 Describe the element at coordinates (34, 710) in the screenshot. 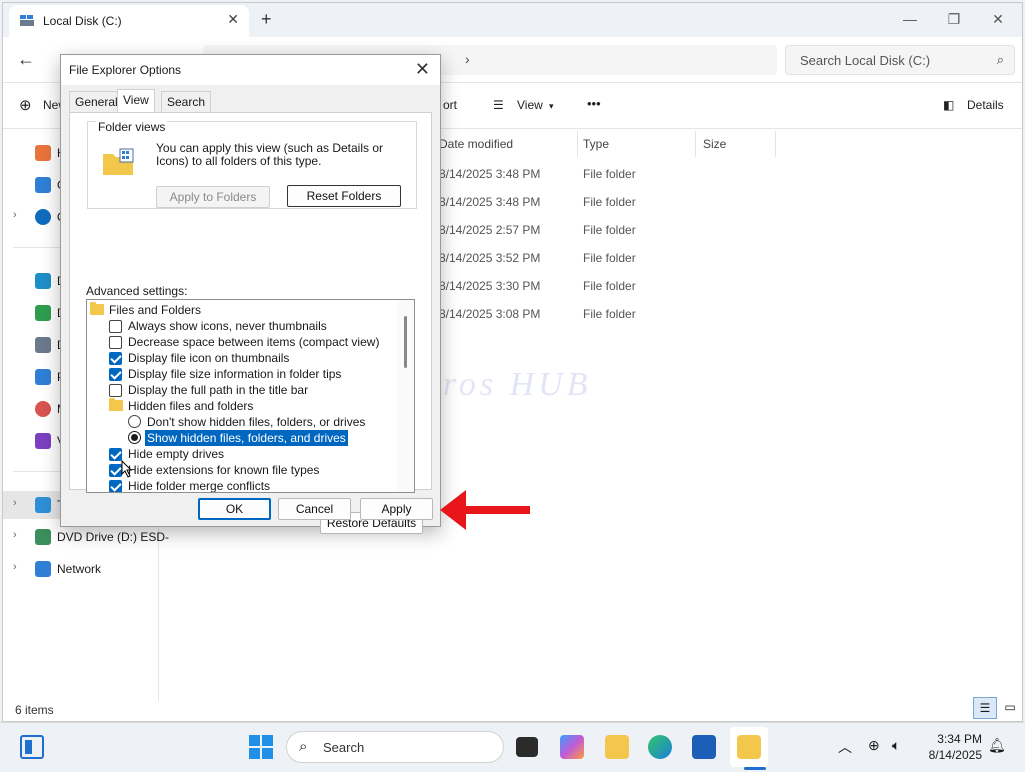

I see `status-bar-item-count: 6 items` at that location.